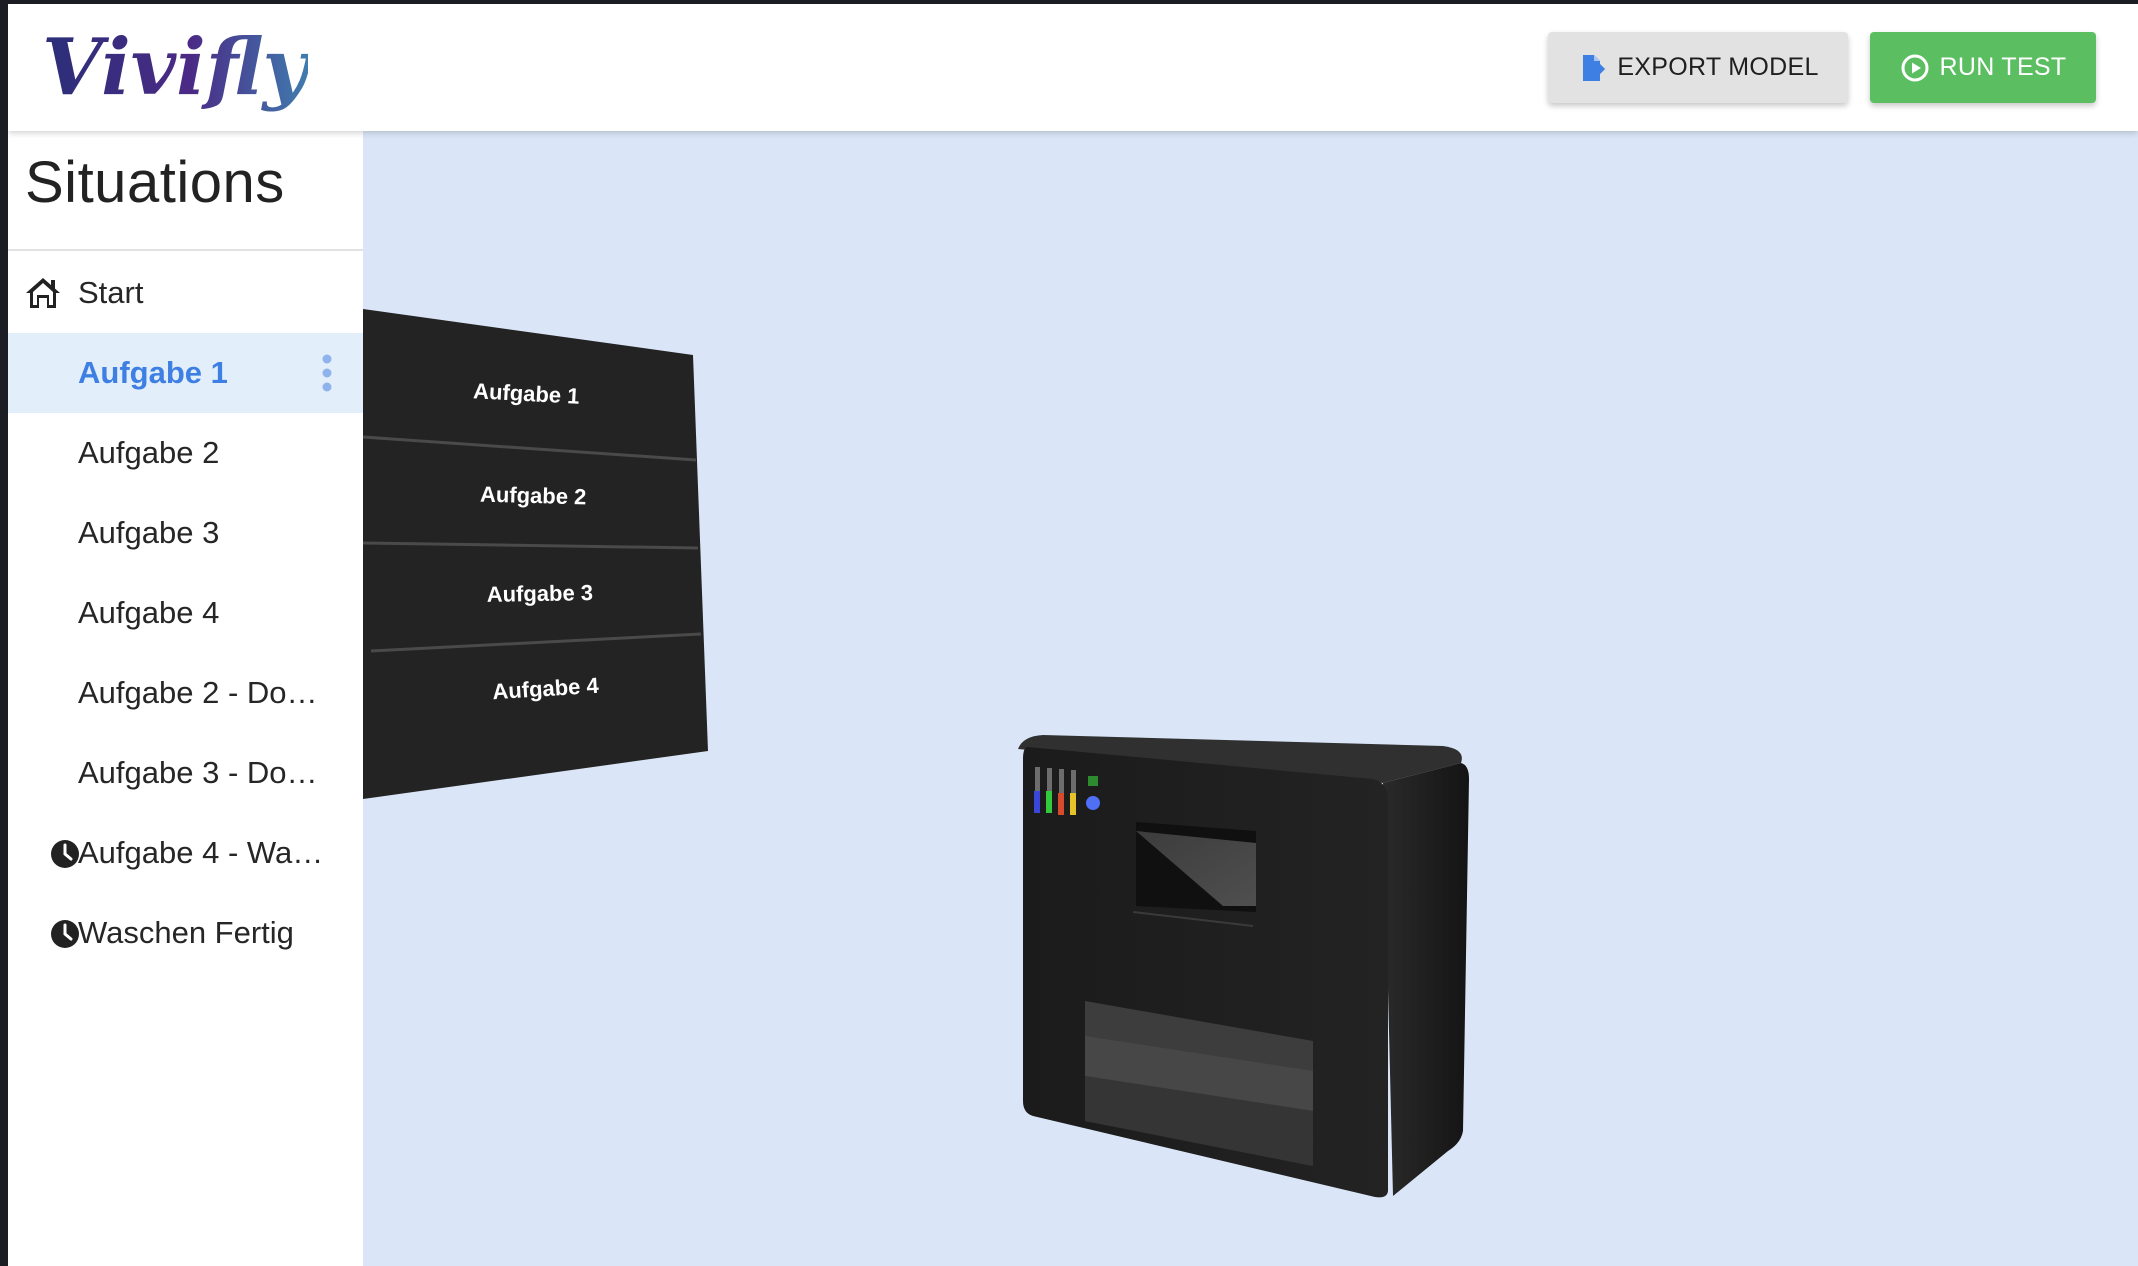 The width and height of the screenshot is (2138, 1266). Describe the element at coordinates (111, 292) in the screenshot. I see `situation-label: Start` at that location.